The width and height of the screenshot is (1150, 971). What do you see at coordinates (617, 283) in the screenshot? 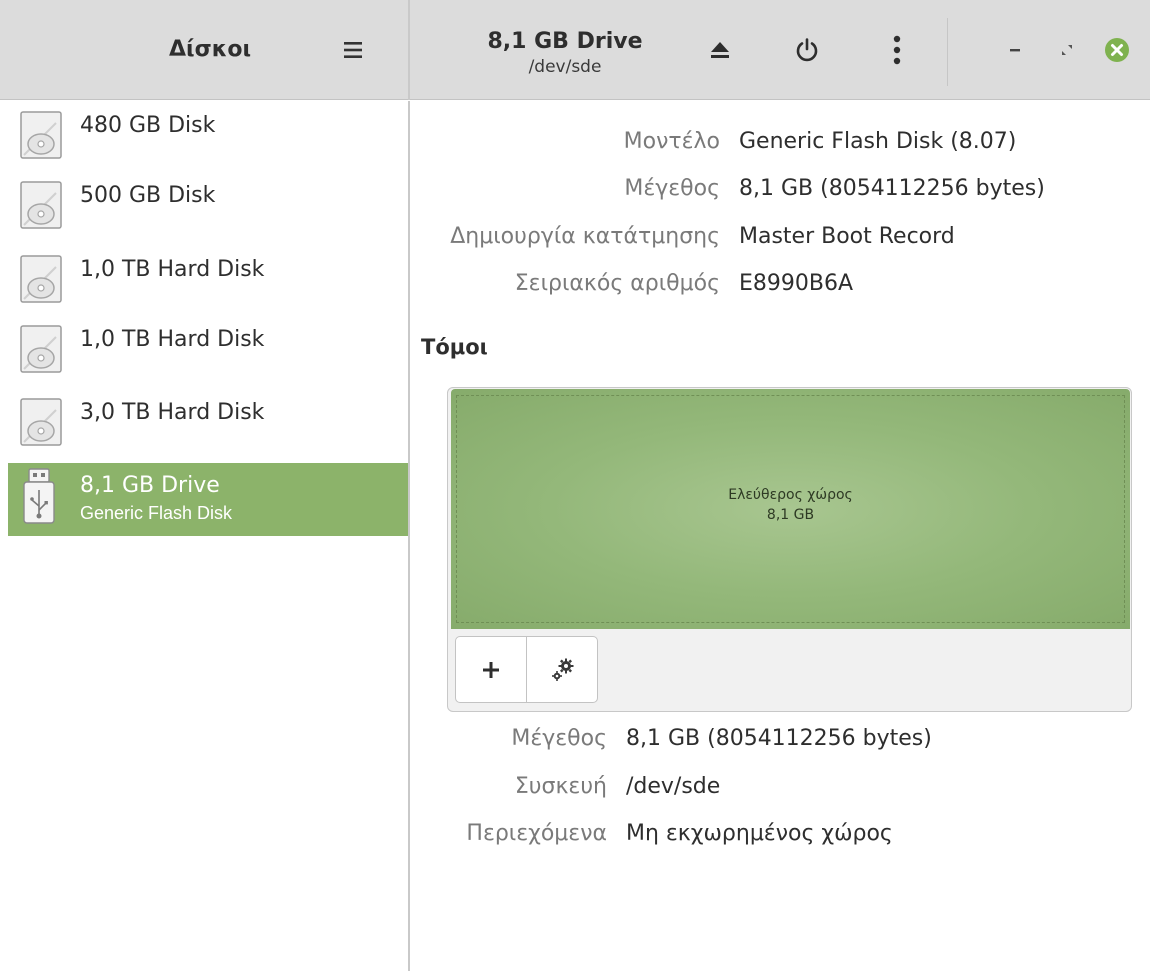
I see `serial-number-label: Σειριακός αριθμός` at bounding box center [617, 283].